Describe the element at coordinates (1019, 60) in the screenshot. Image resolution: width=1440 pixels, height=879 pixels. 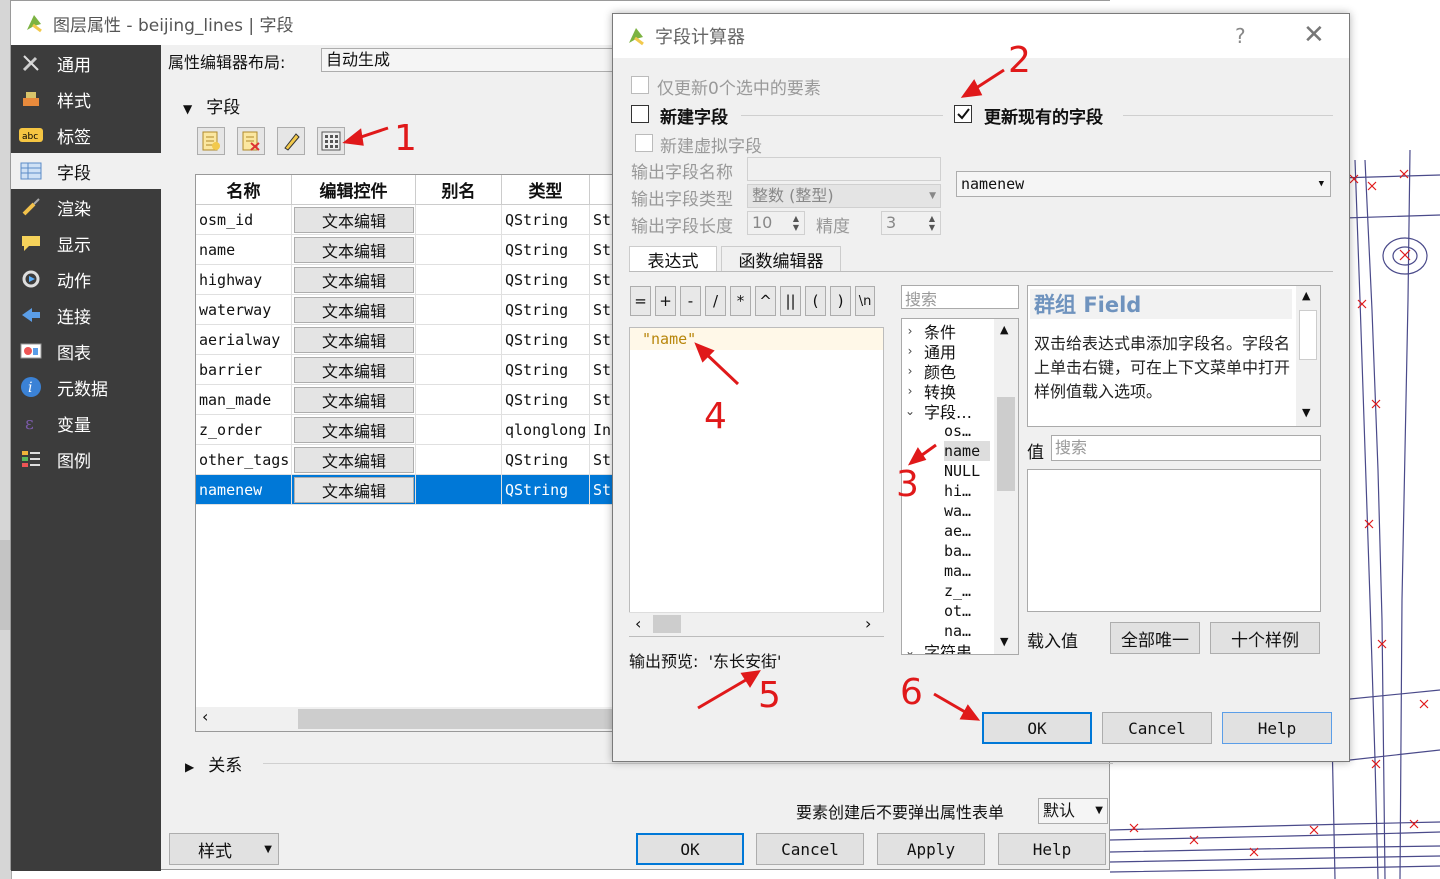
I see `annotation-number-2: 2` at that location.